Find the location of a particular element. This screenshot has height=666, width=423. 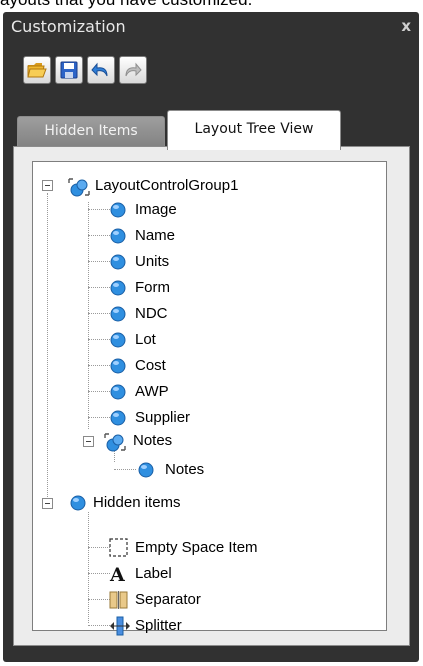

label-icon: A is located at coordinates (117, 574).